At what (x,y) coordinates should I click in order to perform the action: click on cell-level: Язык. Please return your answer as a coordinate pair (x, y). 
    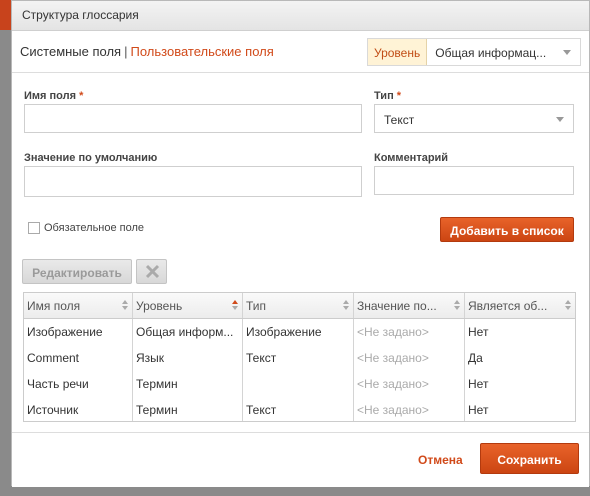
    Looking at the image, I should click on (188, 358).